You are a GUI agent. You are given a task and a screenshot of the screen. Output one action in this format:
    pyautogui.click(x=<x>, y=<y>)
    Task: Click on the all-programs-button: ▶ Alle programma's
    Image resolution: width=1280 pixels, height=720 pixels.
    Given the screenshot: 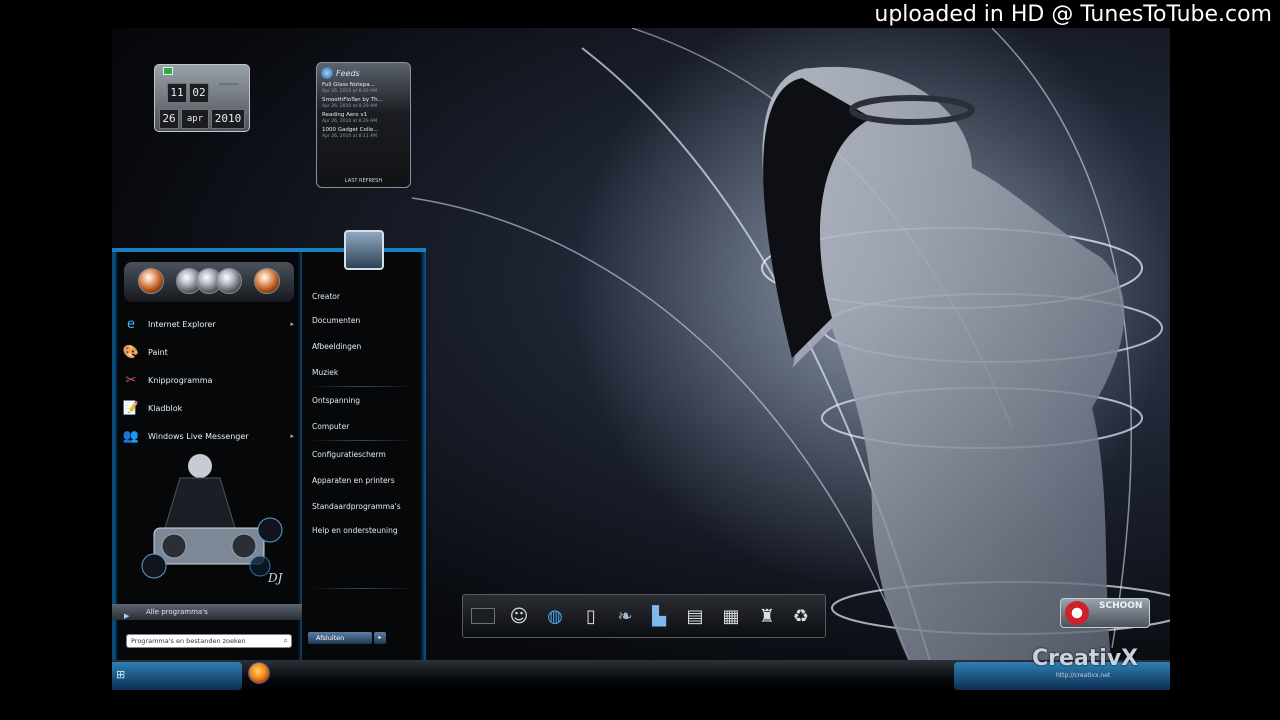 What is the action you would take?
    pyautogui.click(x=207, y=612)
    